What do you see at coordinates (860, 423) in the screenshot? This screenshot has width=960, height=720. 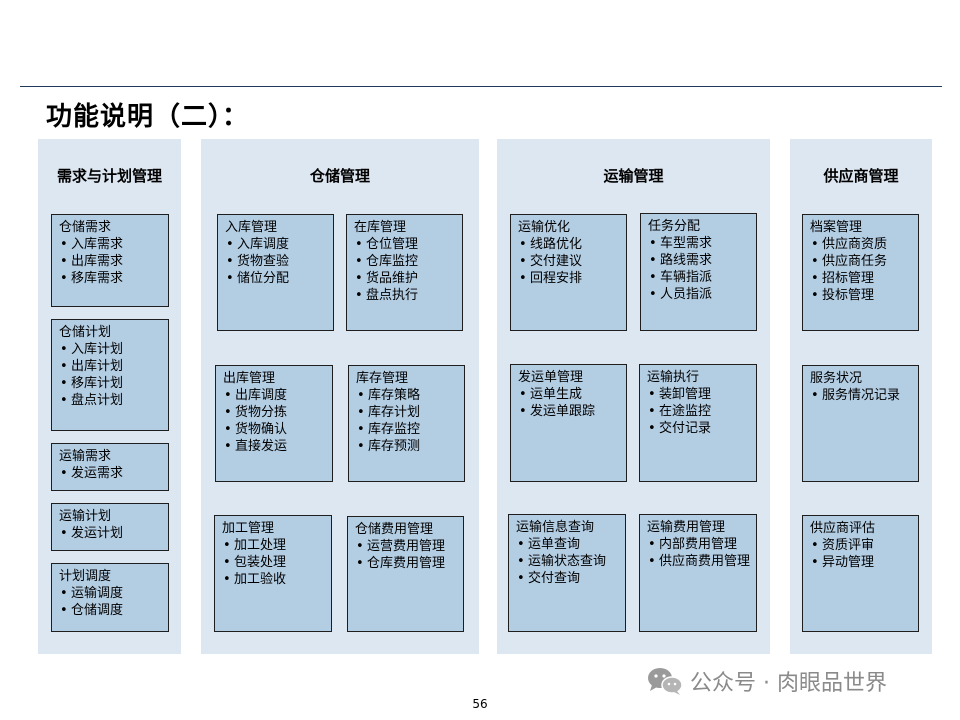 I see `box-service-status: 服务状况 服务情况记录` at bounding box center [860, 423].